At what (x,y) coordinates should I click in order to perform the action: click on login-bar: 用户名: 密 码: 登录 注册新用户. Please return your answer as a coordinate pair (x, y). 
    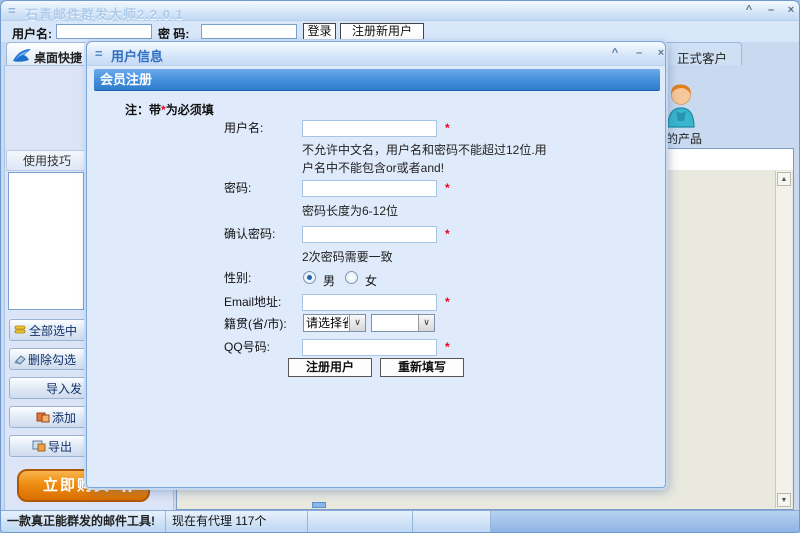
    Looking at the image, I should click on (400, 31).